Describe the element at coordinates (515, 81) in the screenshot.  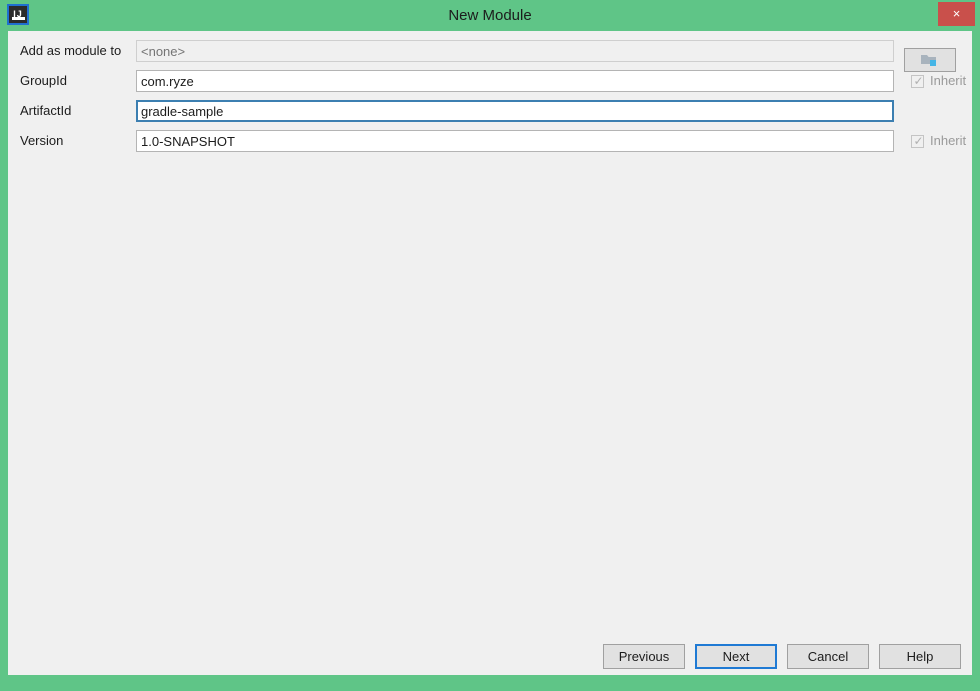
I see `field-groupid` at that location.